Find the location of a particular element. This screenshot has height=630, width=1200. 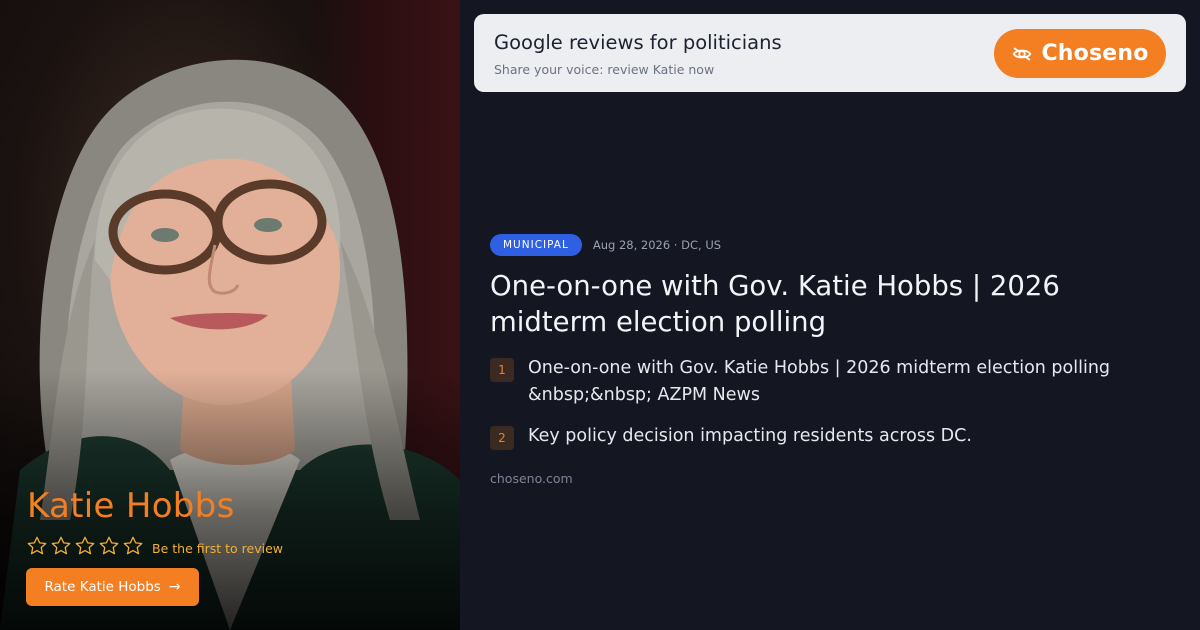

point-number: 2 is located at coordinates (502, 438).